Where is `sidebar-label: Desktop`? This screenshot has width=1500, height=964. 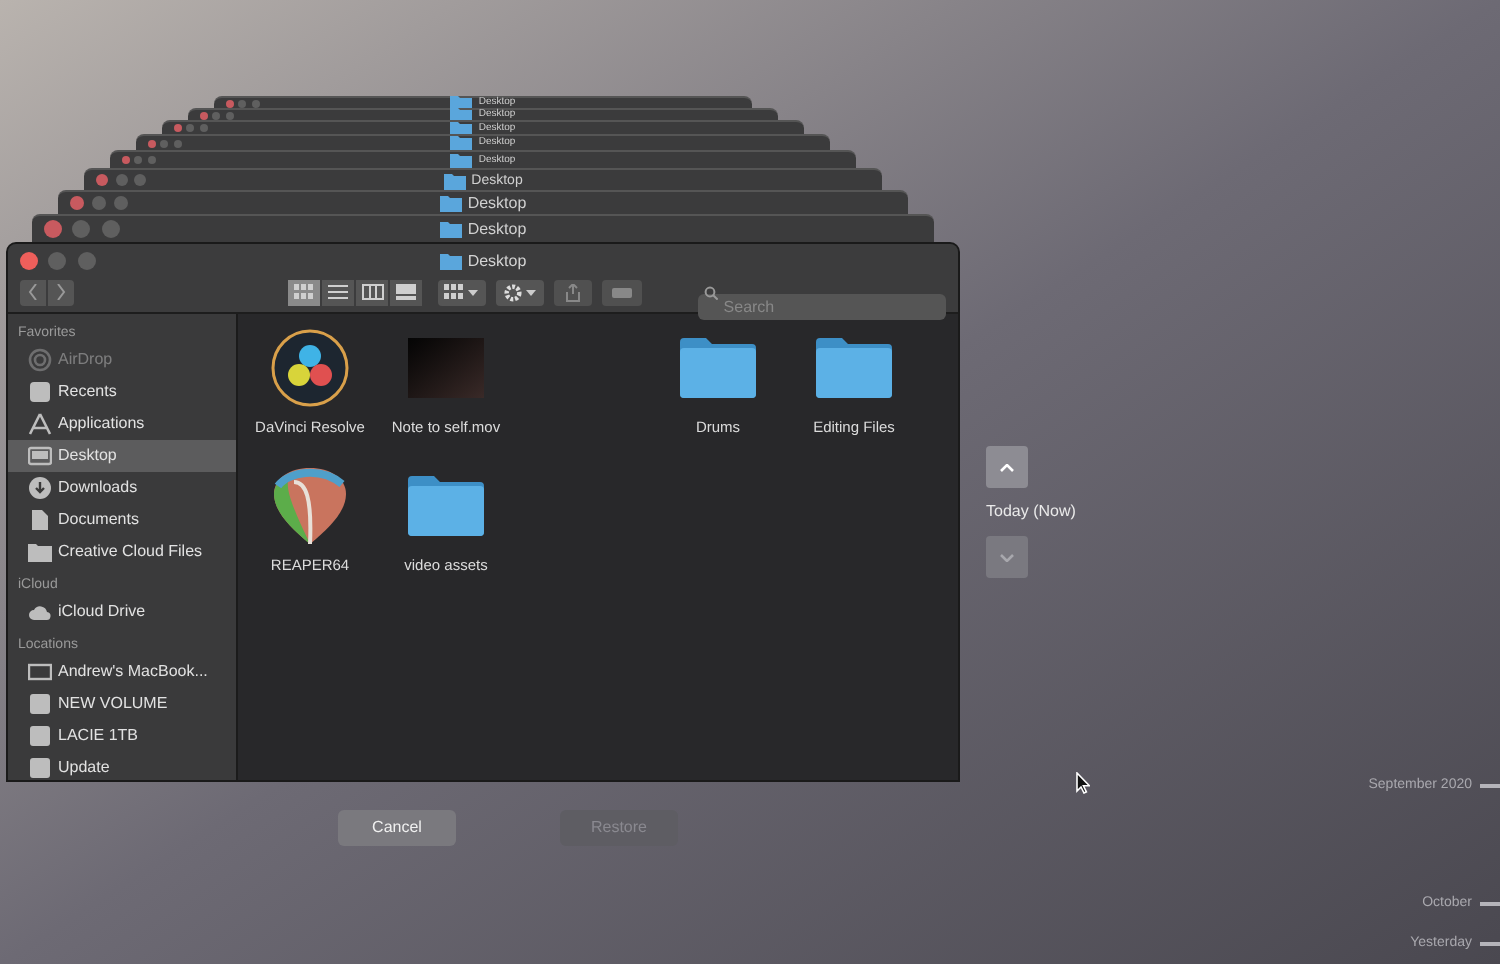 sidebar-label: Desktop is located at coordinates (87, 456).